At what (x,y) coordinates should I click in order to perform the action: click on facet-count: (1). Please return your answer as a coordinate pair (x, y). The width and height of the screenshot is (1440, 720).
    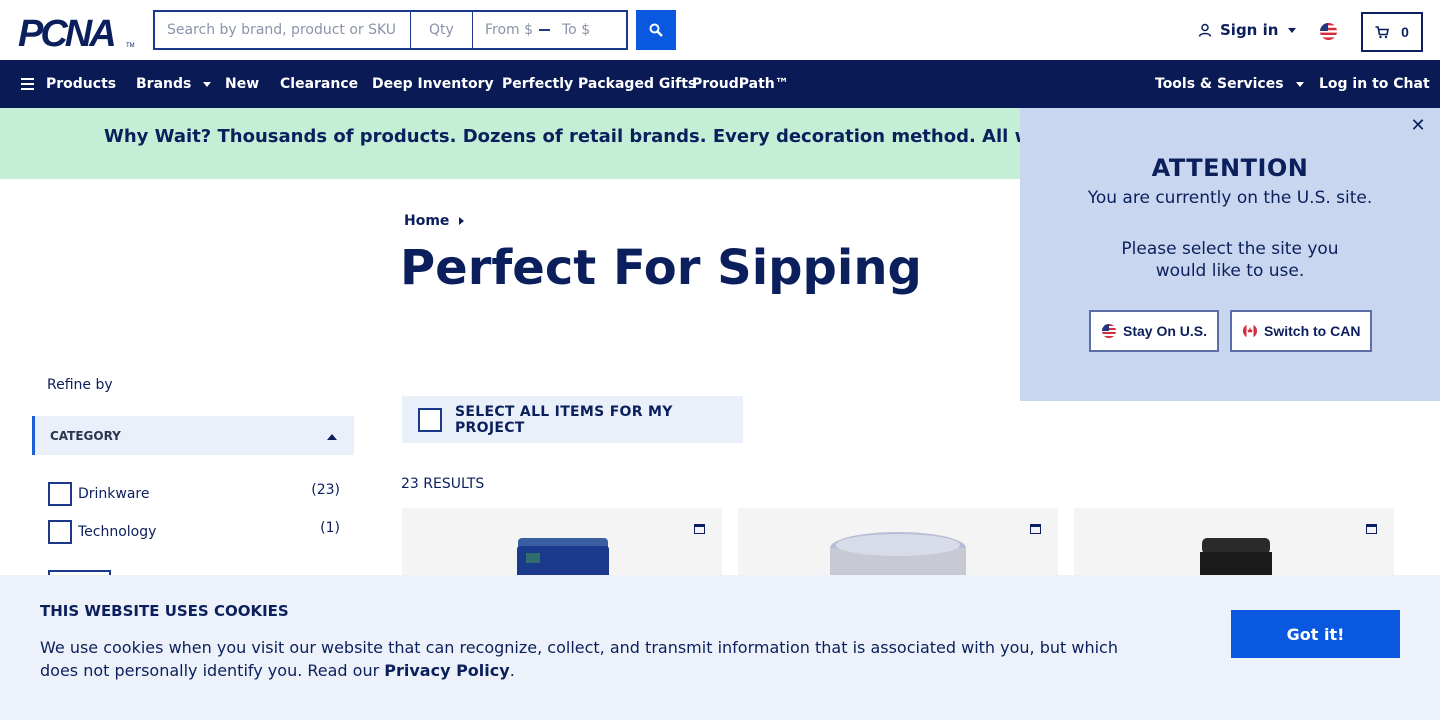
    Looking at the image, I should click on (330, 528).